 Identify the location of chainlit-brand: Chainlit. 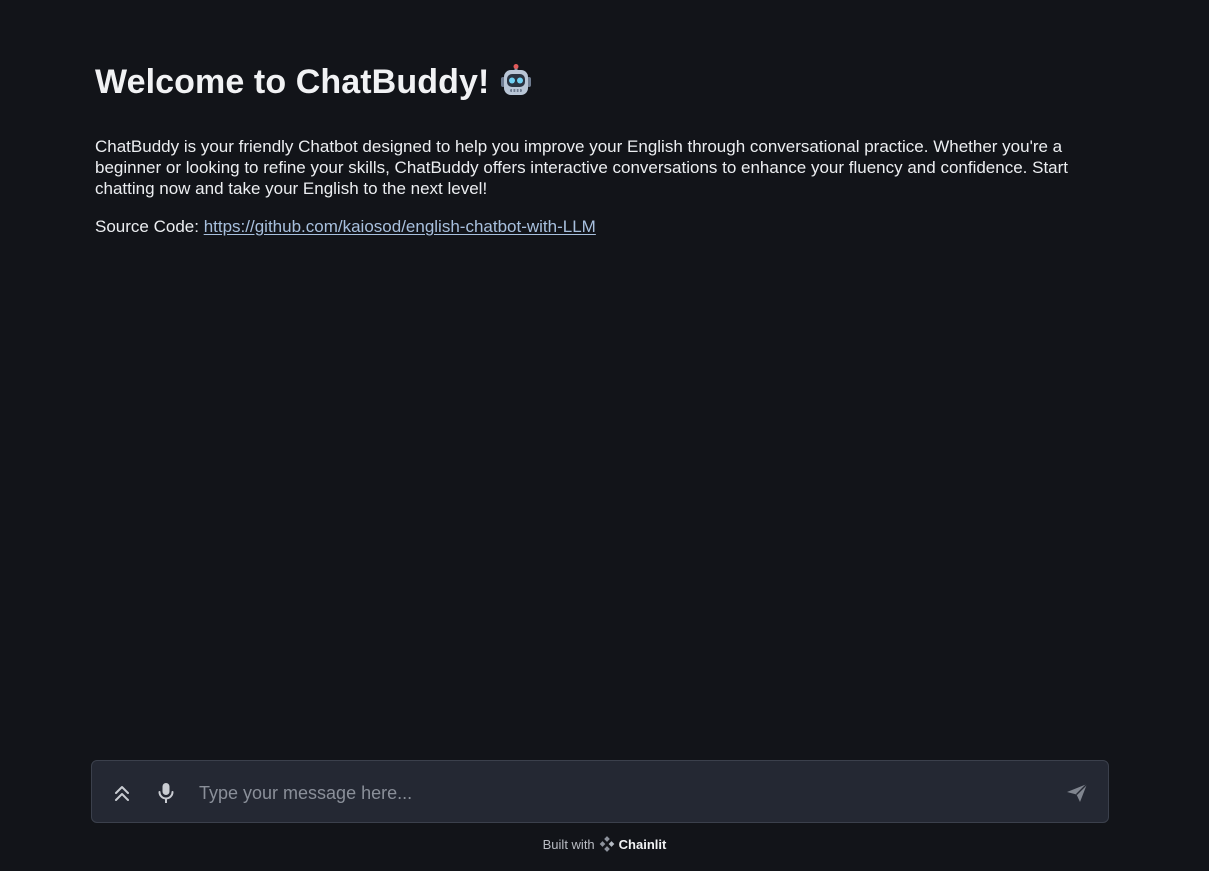
(633, 844).